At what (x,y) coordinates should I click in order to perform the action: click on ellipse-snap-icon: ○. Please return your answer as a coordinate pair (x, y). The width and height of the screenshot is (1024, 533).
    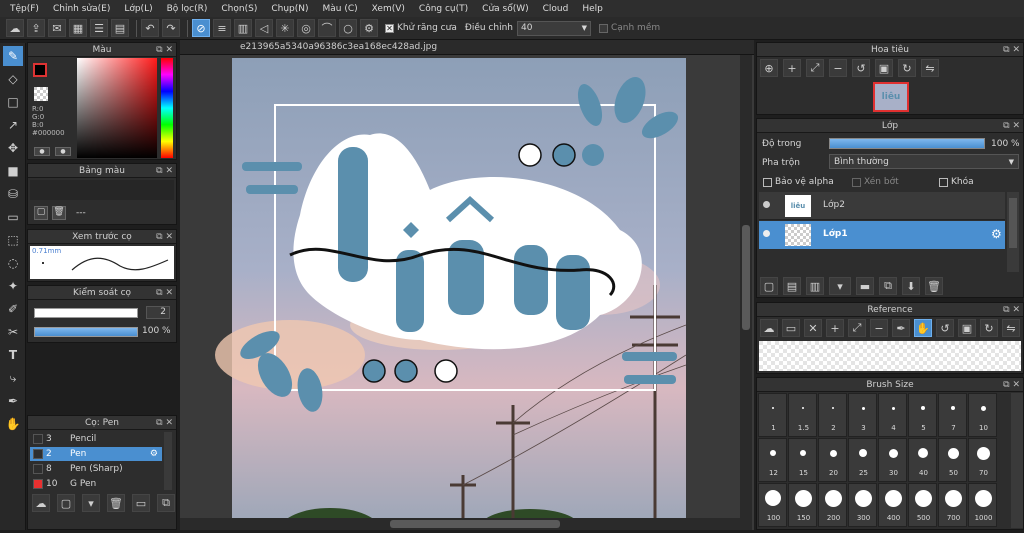
    Looking at the image, I should click on (348, 28).